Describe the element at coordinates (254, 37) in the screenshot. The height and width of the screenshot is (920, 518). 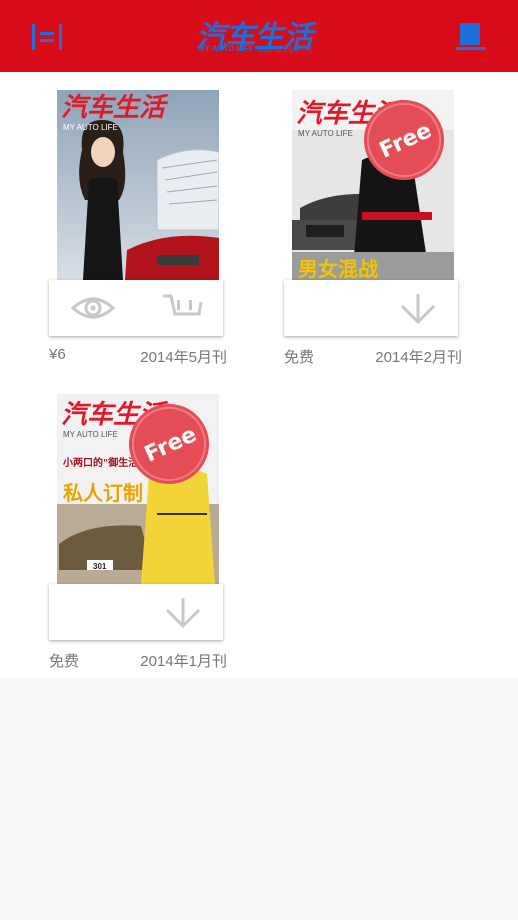
I see `app-logo: 汽车生活 MY AUTO LIFE 中国汽车文化第一刊` at that location.